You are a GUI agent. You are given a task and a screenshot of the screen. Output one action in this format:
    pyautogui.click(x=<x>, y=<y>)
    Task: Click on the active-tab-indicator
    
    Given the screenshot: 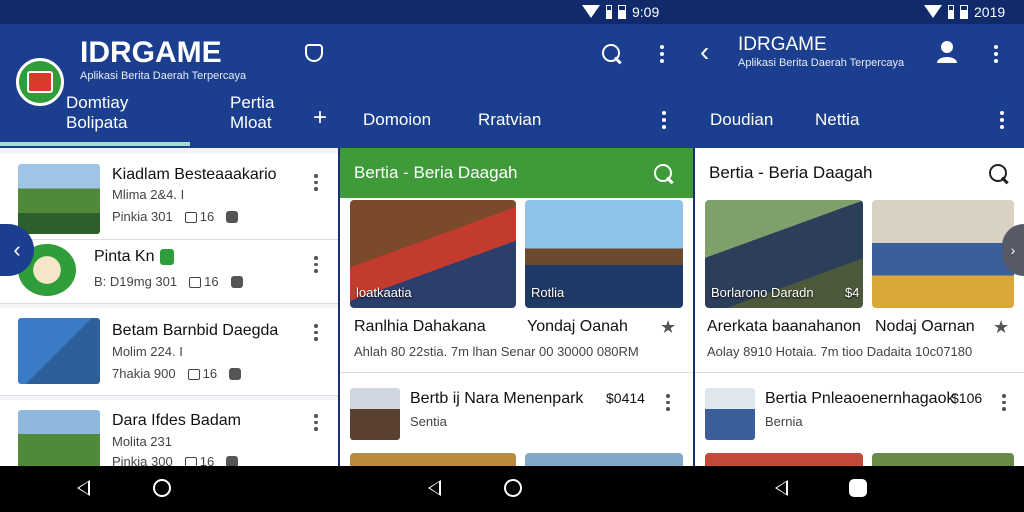 What is the action you would take?
    pyautogui.click(x=95, y=144)
    